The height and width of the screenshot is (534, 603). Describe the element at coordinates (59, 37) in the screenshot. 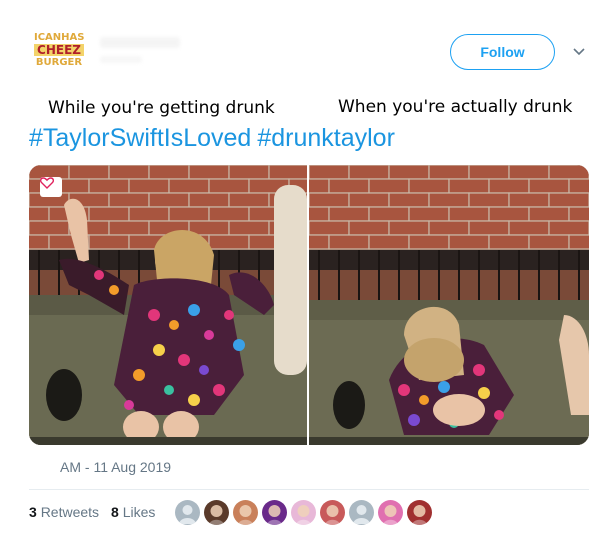

I see `logo-line-1: ICANHAS` at that location.